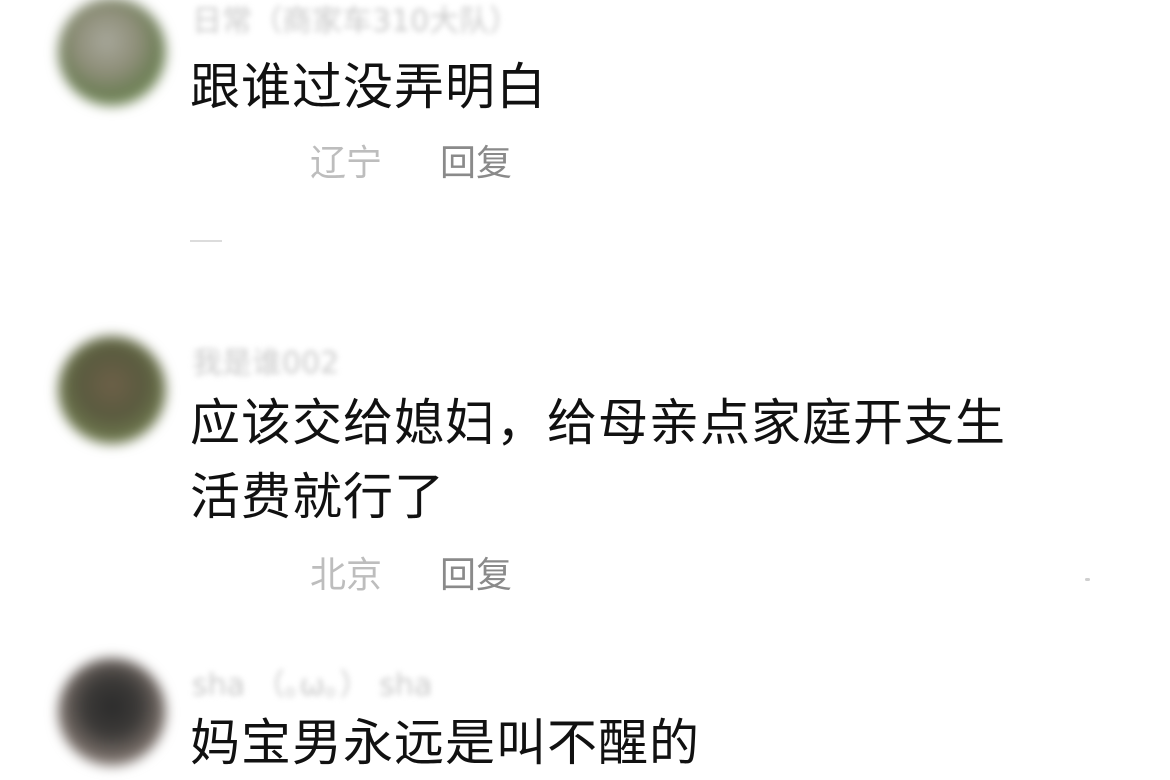 This screenshot has height=780, width=1170. Describe the element at coordinates (368, 87) in the screenshot. I see `comment-text: 跟谁过没弄明白` at that location.